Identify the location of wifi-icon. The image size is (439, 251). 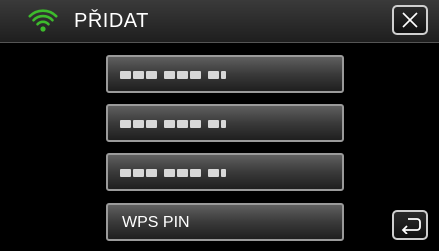
(43, 21).